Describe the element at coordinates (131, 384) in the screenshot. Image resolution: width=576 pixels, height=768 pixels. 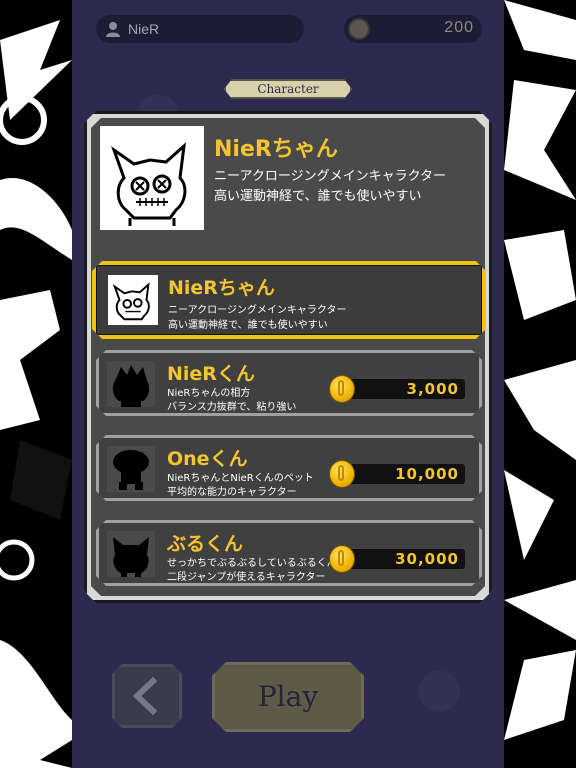
I see `nier-kun-silhouette` at that location.